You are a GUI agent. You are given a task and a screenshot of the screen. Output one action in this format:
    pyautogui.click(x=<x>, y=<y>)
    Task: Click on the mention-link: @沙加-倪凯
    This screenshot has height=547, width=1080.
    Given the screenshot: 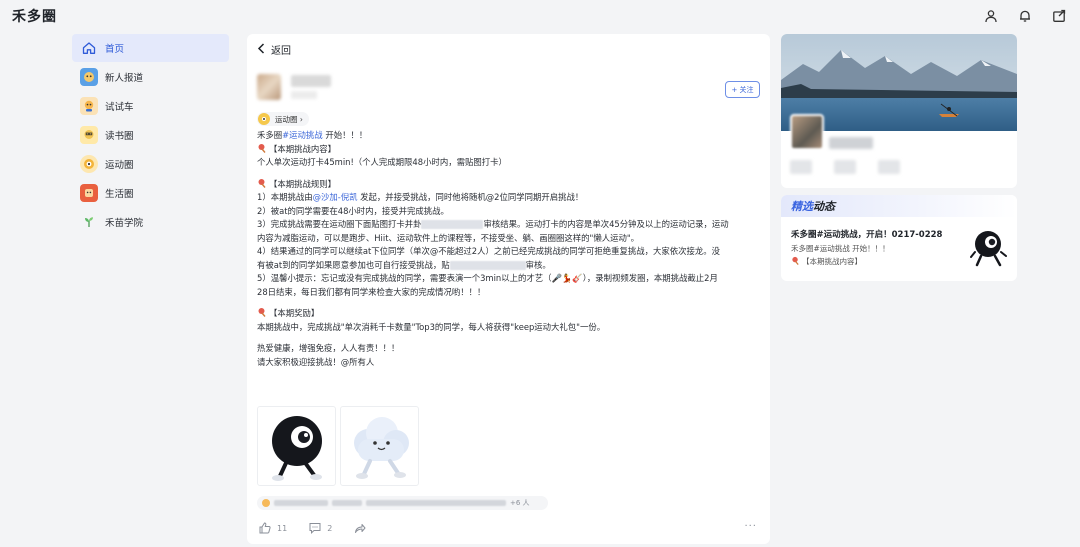 What is the action you would take?
    pyautogui.click(x=335, y=197)
    